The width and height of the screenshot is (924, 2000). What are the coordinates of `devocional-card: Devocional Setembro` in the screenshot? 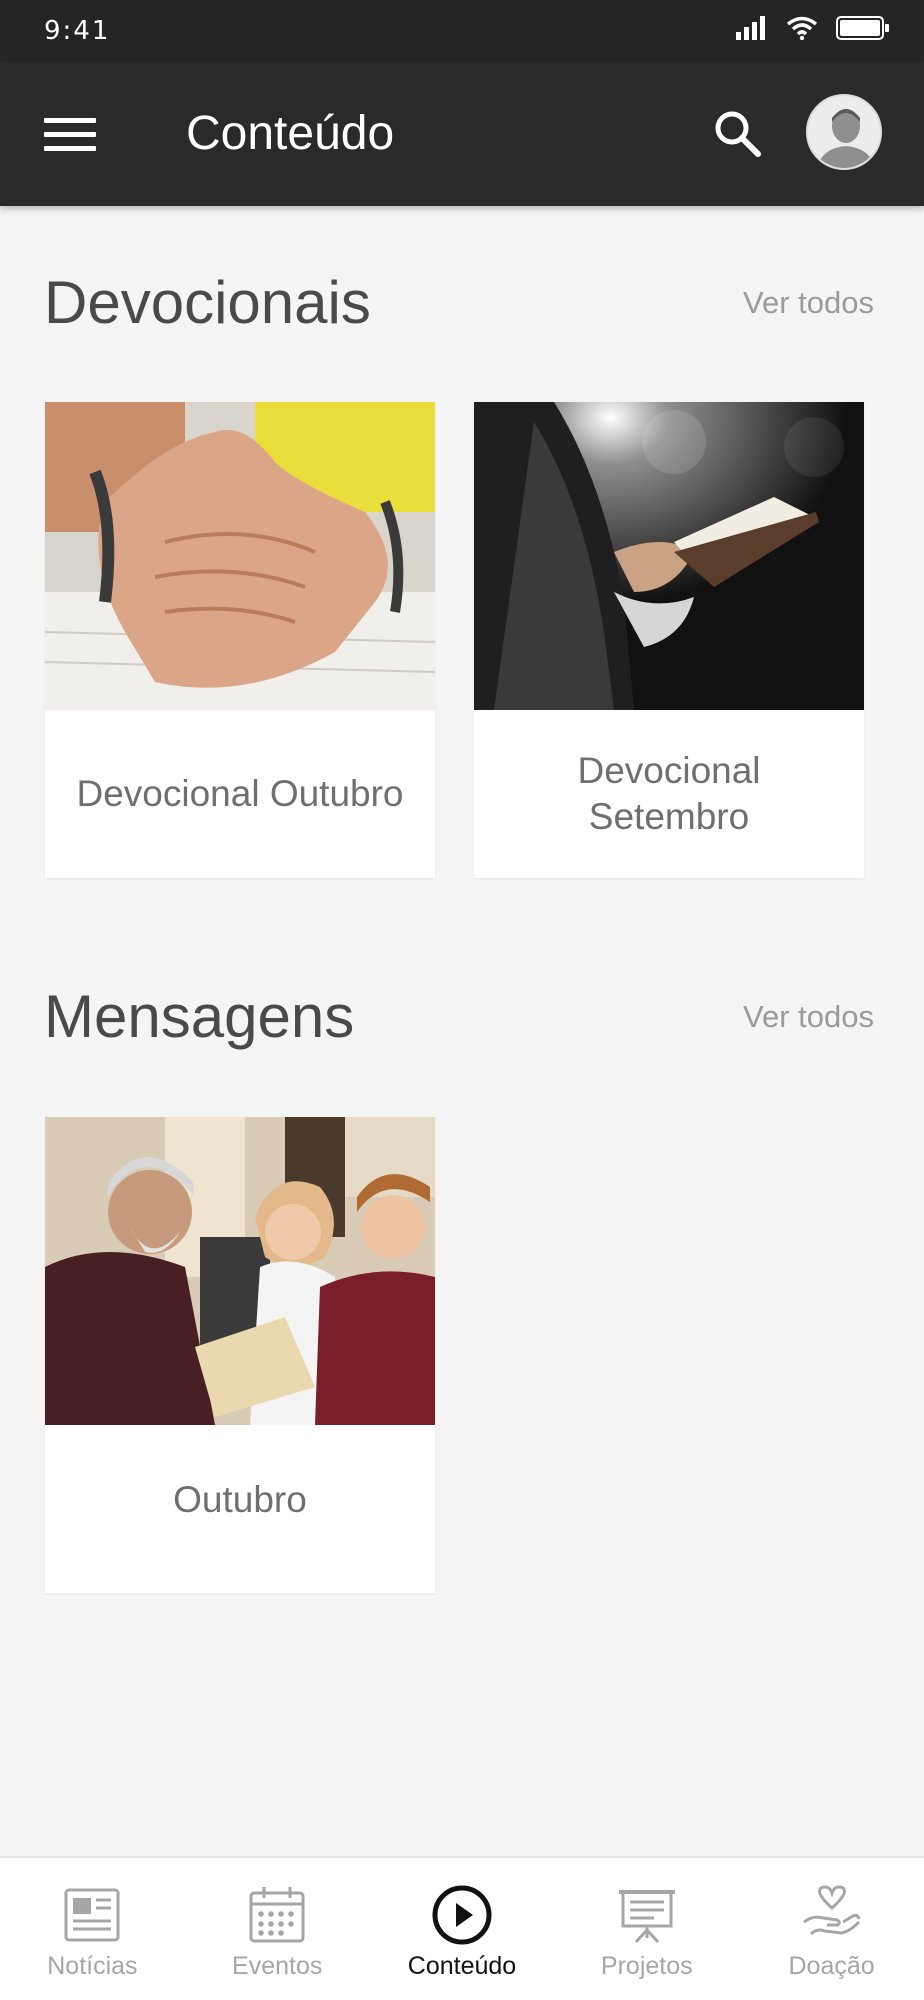 It's located at (669, 640).